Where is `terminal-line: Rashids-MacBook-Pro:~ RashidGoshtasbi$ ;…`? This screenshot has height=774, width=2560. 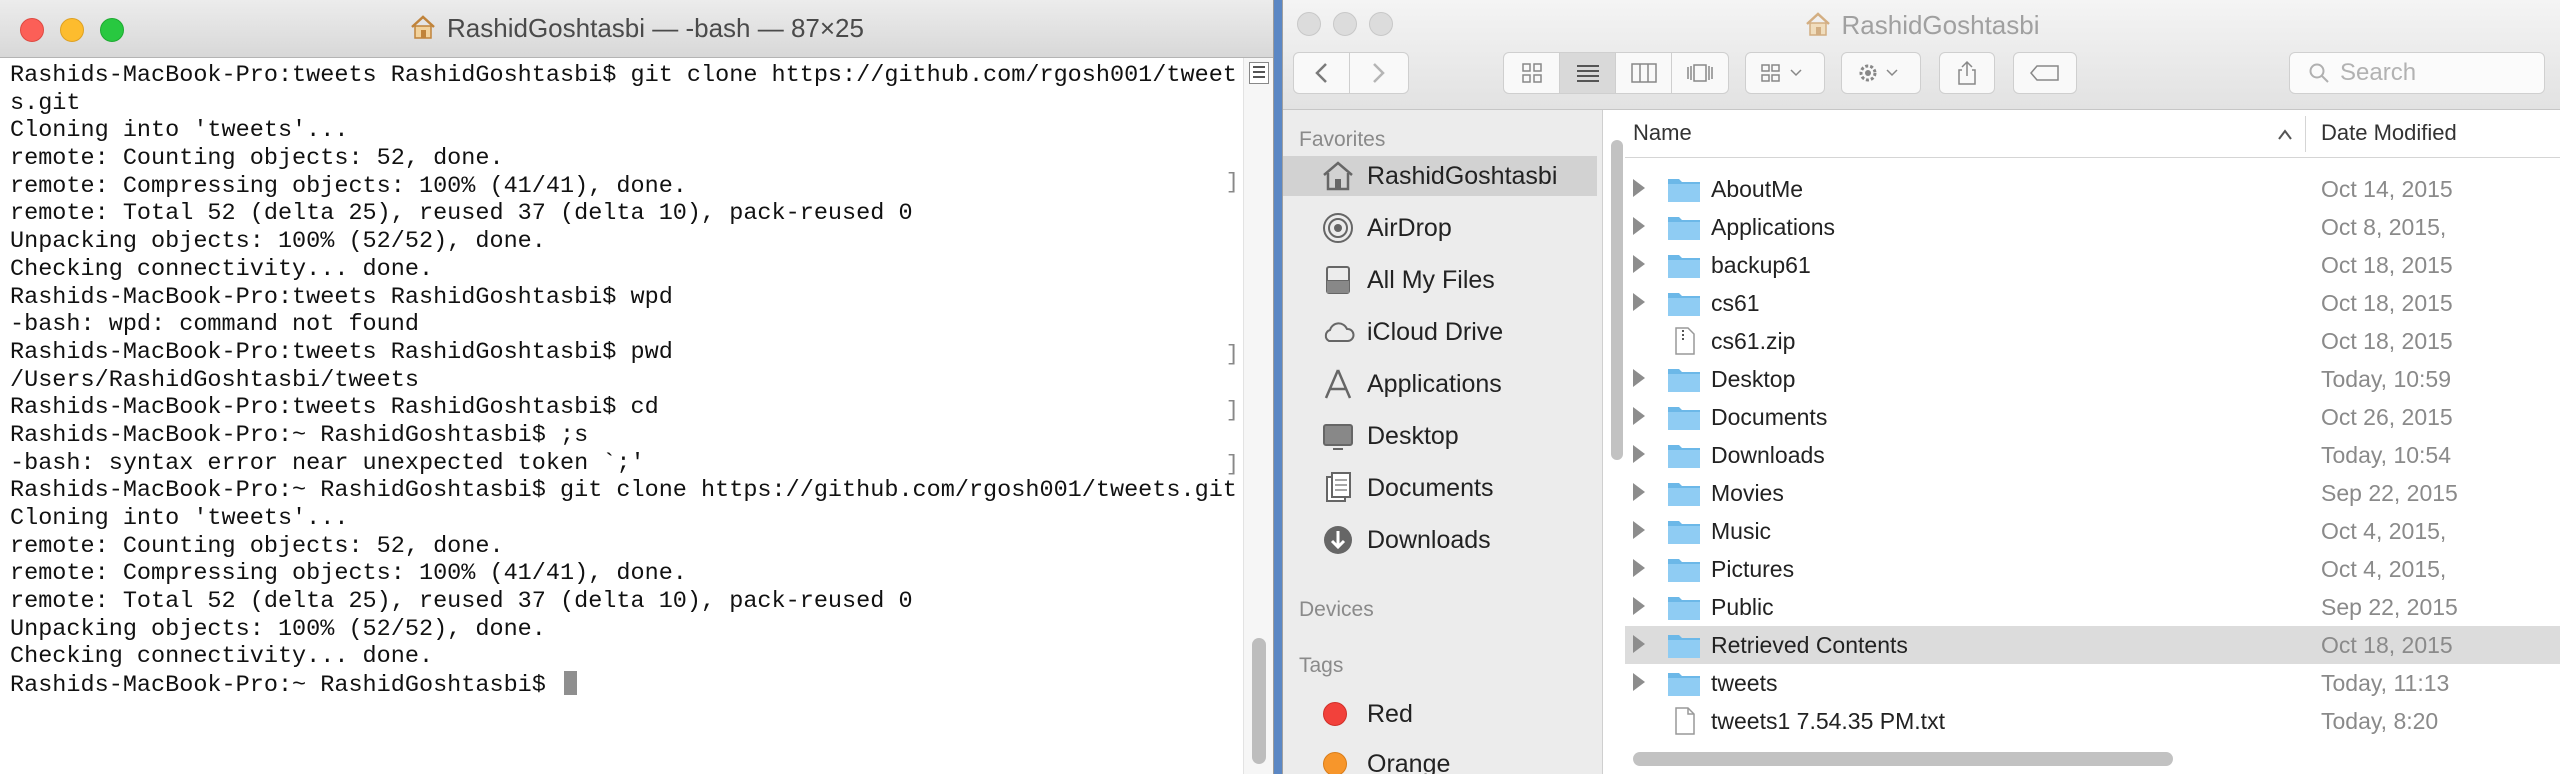
terminal-line: Rashids-MacBook-Pro:~ RashidGoshtasbi$ ;… is located at coordinates (299, 435).